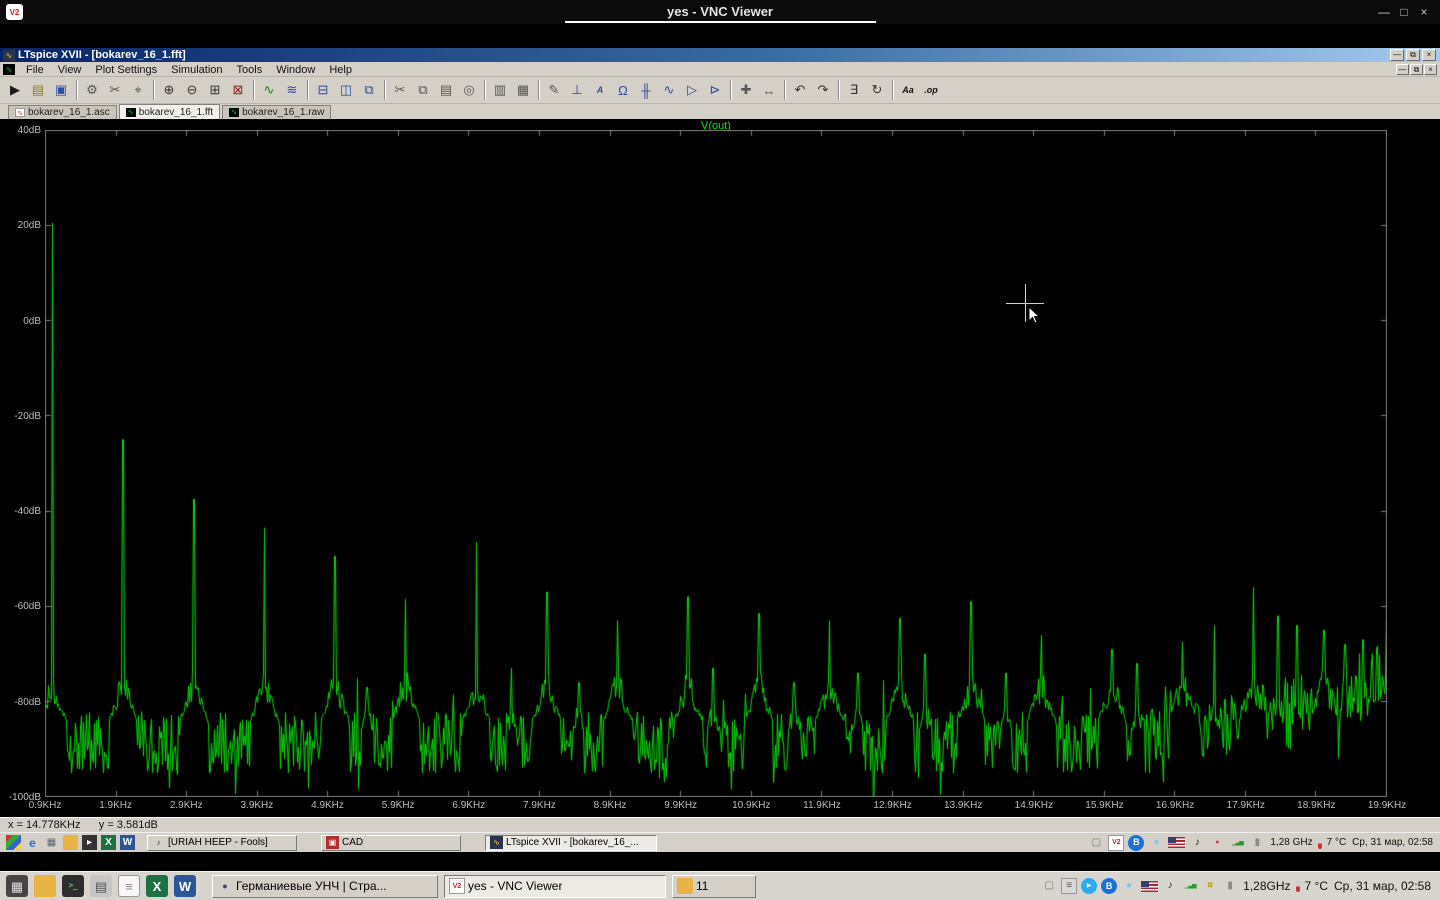  I want to click on cut-tool-icon: ✂, so click(115, 90).